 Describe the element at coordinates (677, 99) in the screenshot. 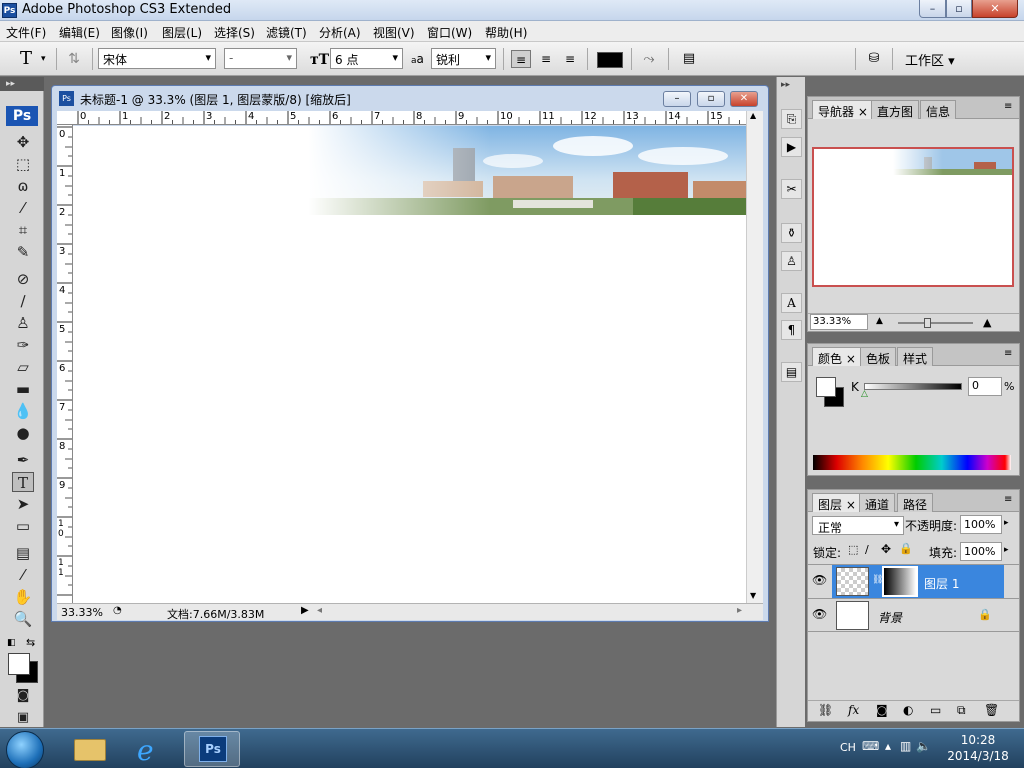

I see `doc-minimize-button: –` at that location.